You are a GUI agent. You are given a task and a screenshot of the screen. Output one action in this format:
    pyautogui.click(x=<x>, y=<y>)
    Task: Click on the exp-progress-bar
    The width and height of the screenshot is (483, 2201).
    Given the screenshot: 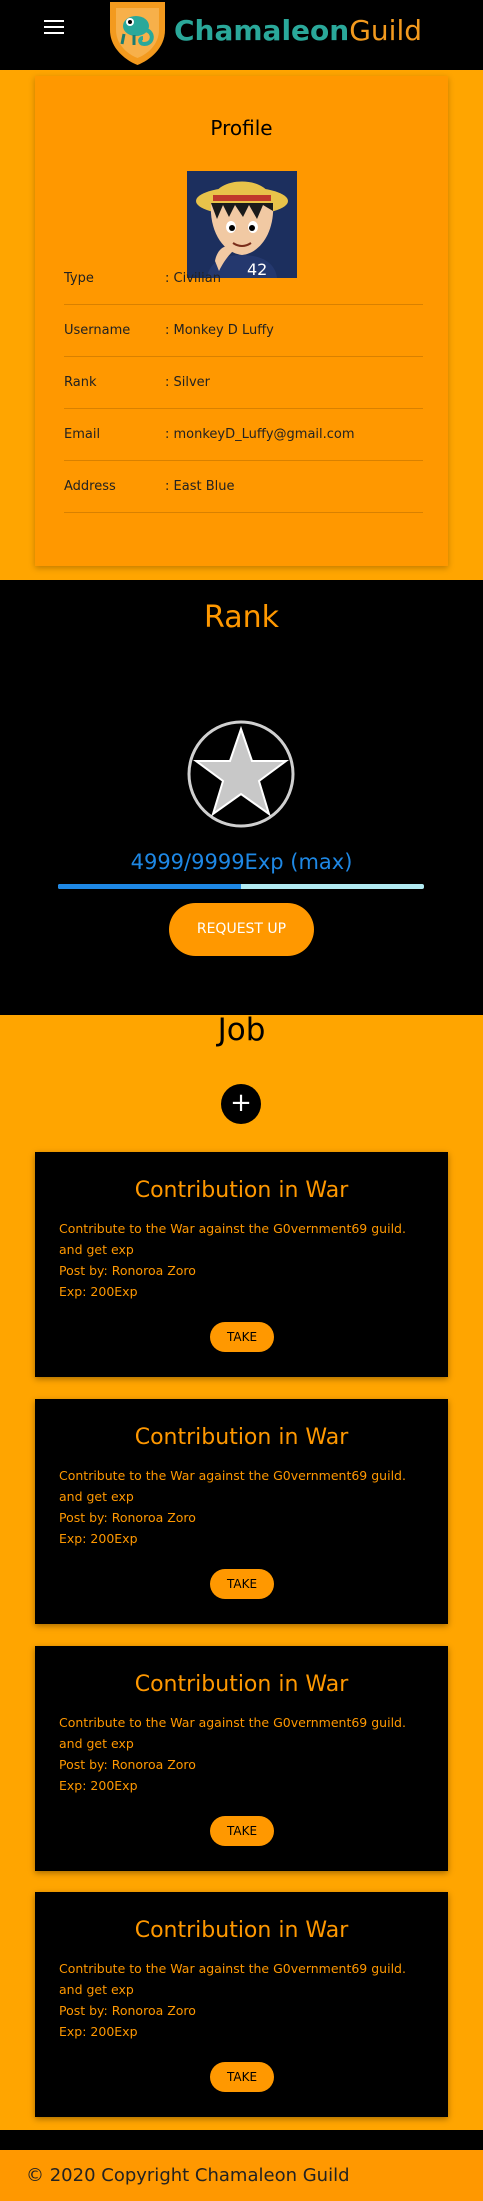 What is the action you would take?
    pyautogui.click(x=241, y=886)
    